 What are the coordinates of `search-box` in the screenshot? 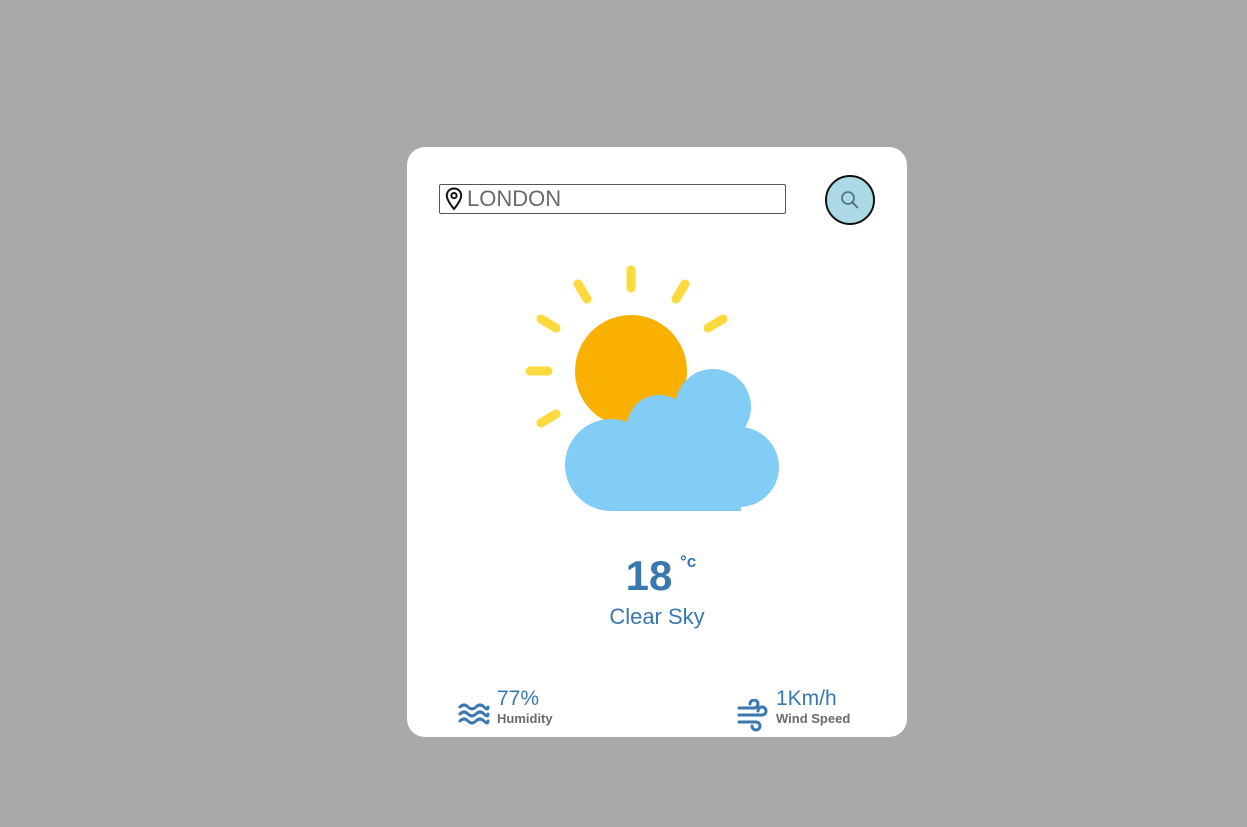 It's located at (612, 199).